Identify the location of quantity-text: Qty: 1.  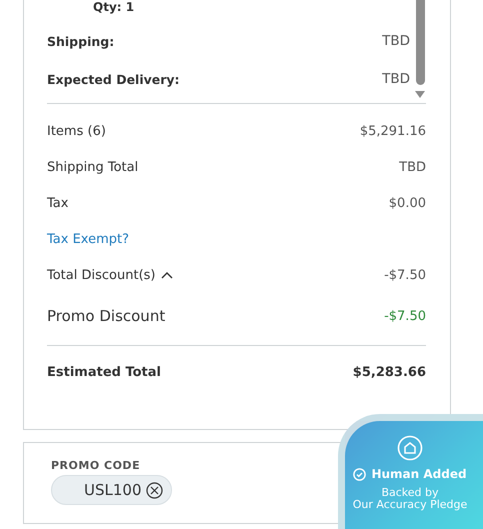
(113, 7).